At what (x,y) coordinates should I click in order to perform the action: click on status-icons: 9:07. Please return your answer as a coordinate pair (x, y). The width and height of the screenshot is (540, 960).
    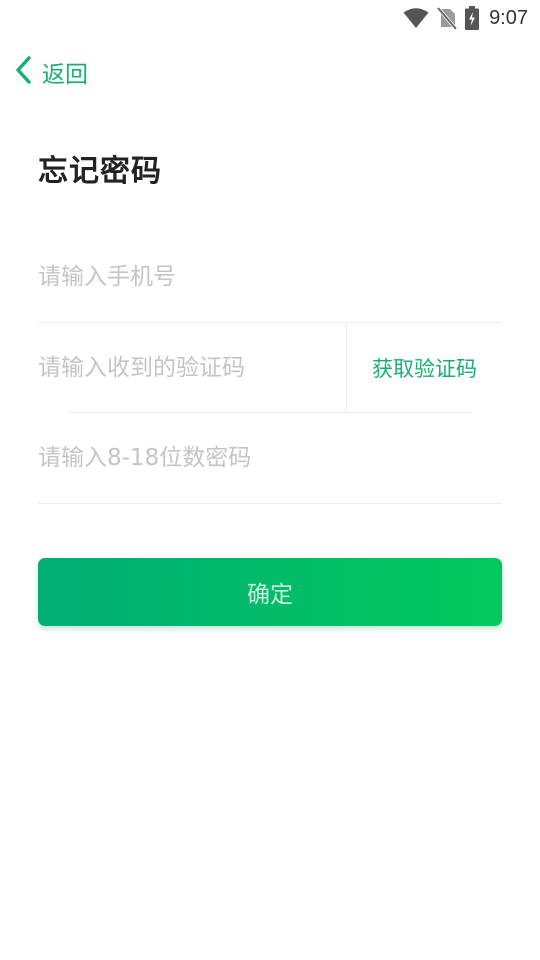
    Looking at the image, I should click on (465, 18).